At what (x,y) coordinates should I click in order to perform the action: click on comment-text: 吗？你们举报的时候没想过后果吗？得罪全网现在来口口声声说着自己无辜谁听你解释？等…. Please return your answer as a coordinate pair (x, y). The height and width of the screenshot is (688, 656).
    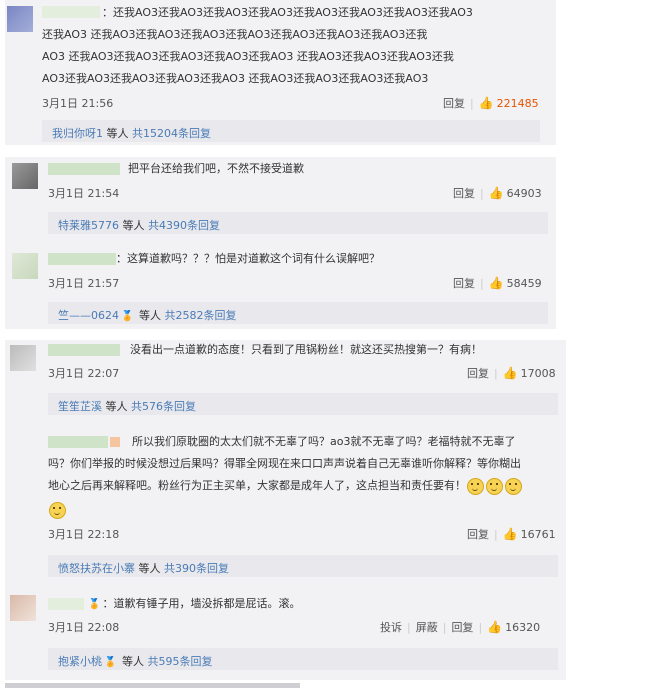
    Looking at the image, I should click on (284, 463).